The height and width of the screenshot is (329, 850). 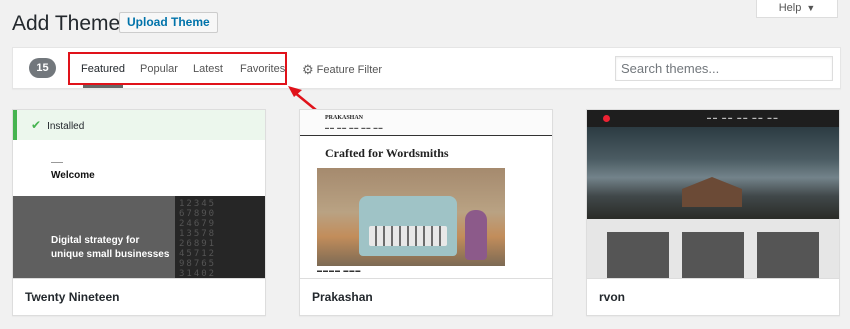 I want to click on preview-footer: ▬▬▬▬ ▬▬▬, so click(x=339, y=271).